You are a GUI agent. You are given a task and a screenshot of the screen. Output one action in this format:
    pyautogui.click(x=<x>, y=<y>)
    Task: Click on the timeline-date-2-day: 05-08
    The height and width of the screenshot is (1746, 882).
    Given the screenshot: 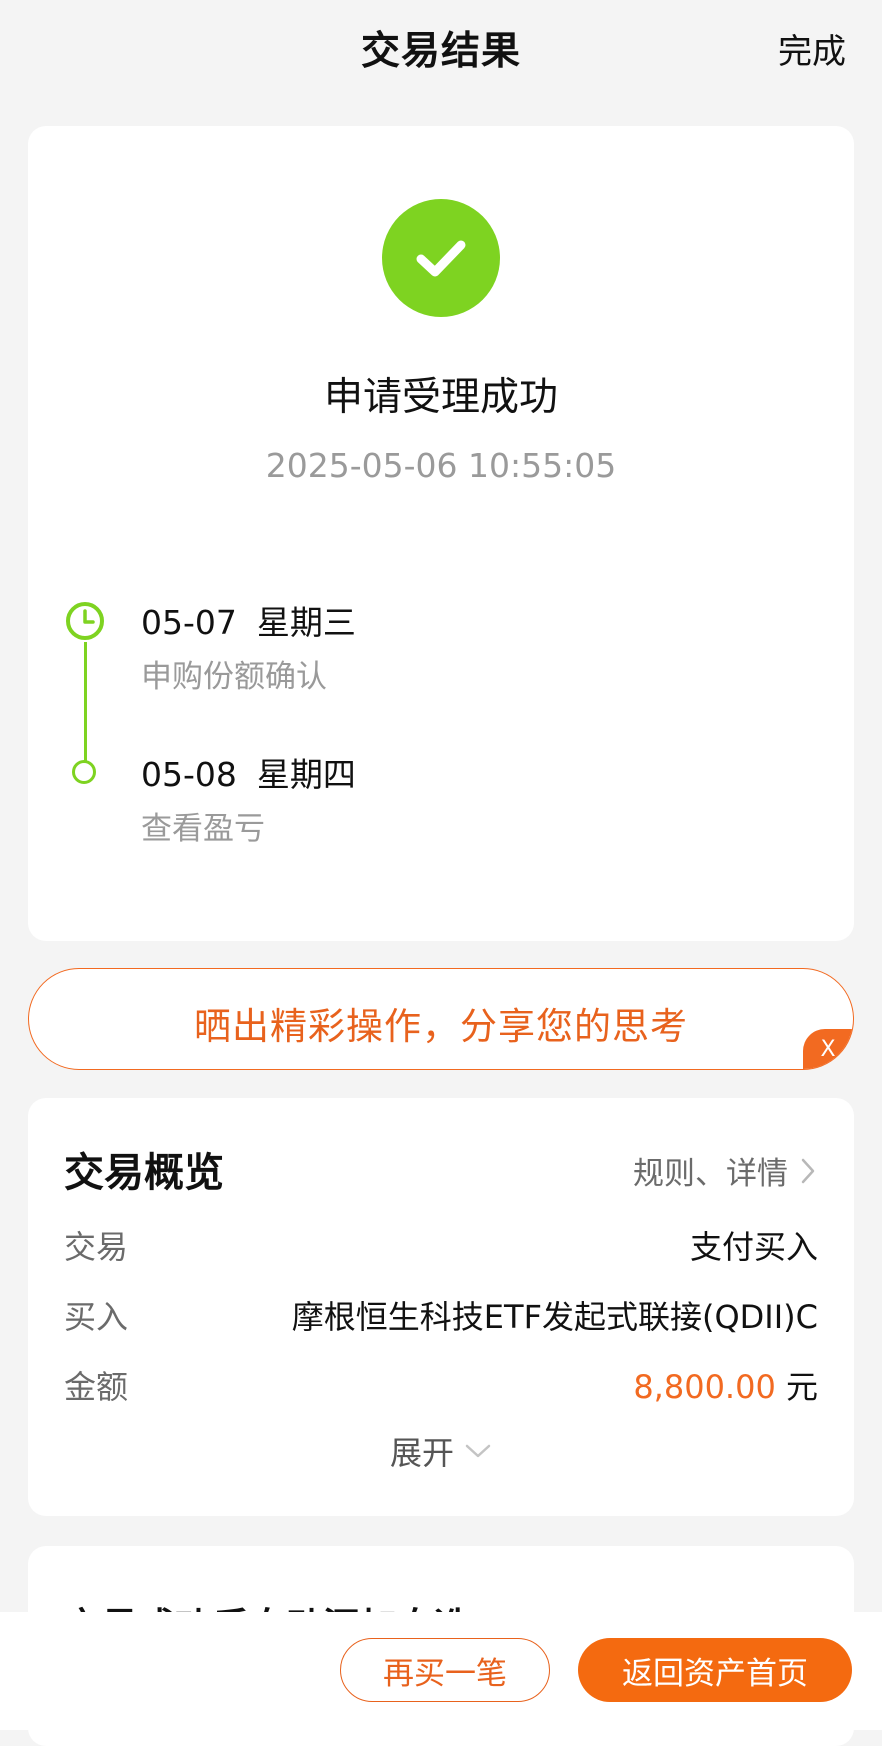 What is the action you would take?
    pyautogui.click(x=189, y=774)
    